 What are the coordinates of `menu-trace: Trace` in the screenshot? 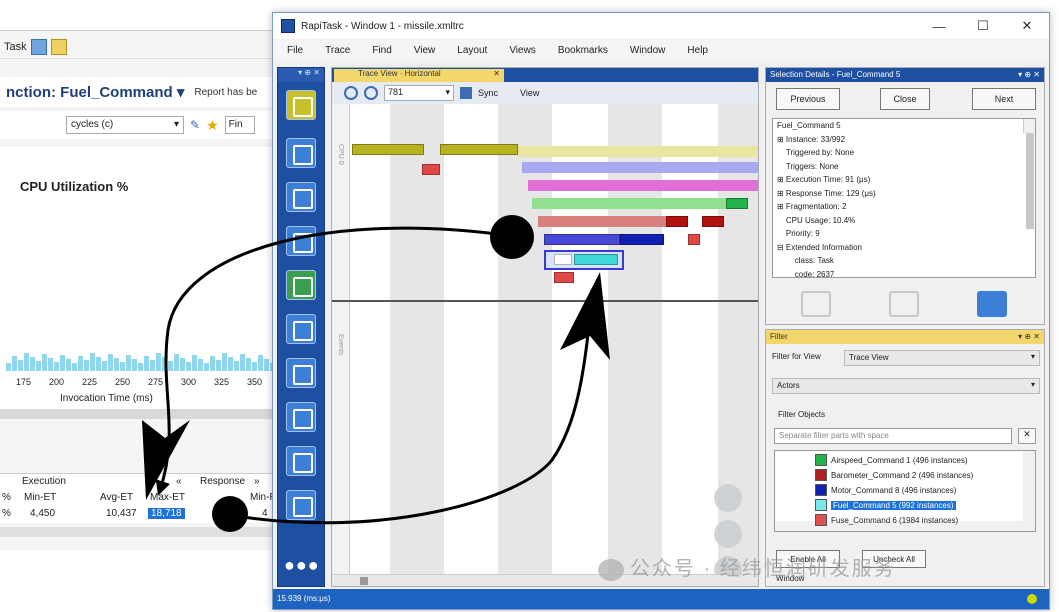 It's located at (337, 50).